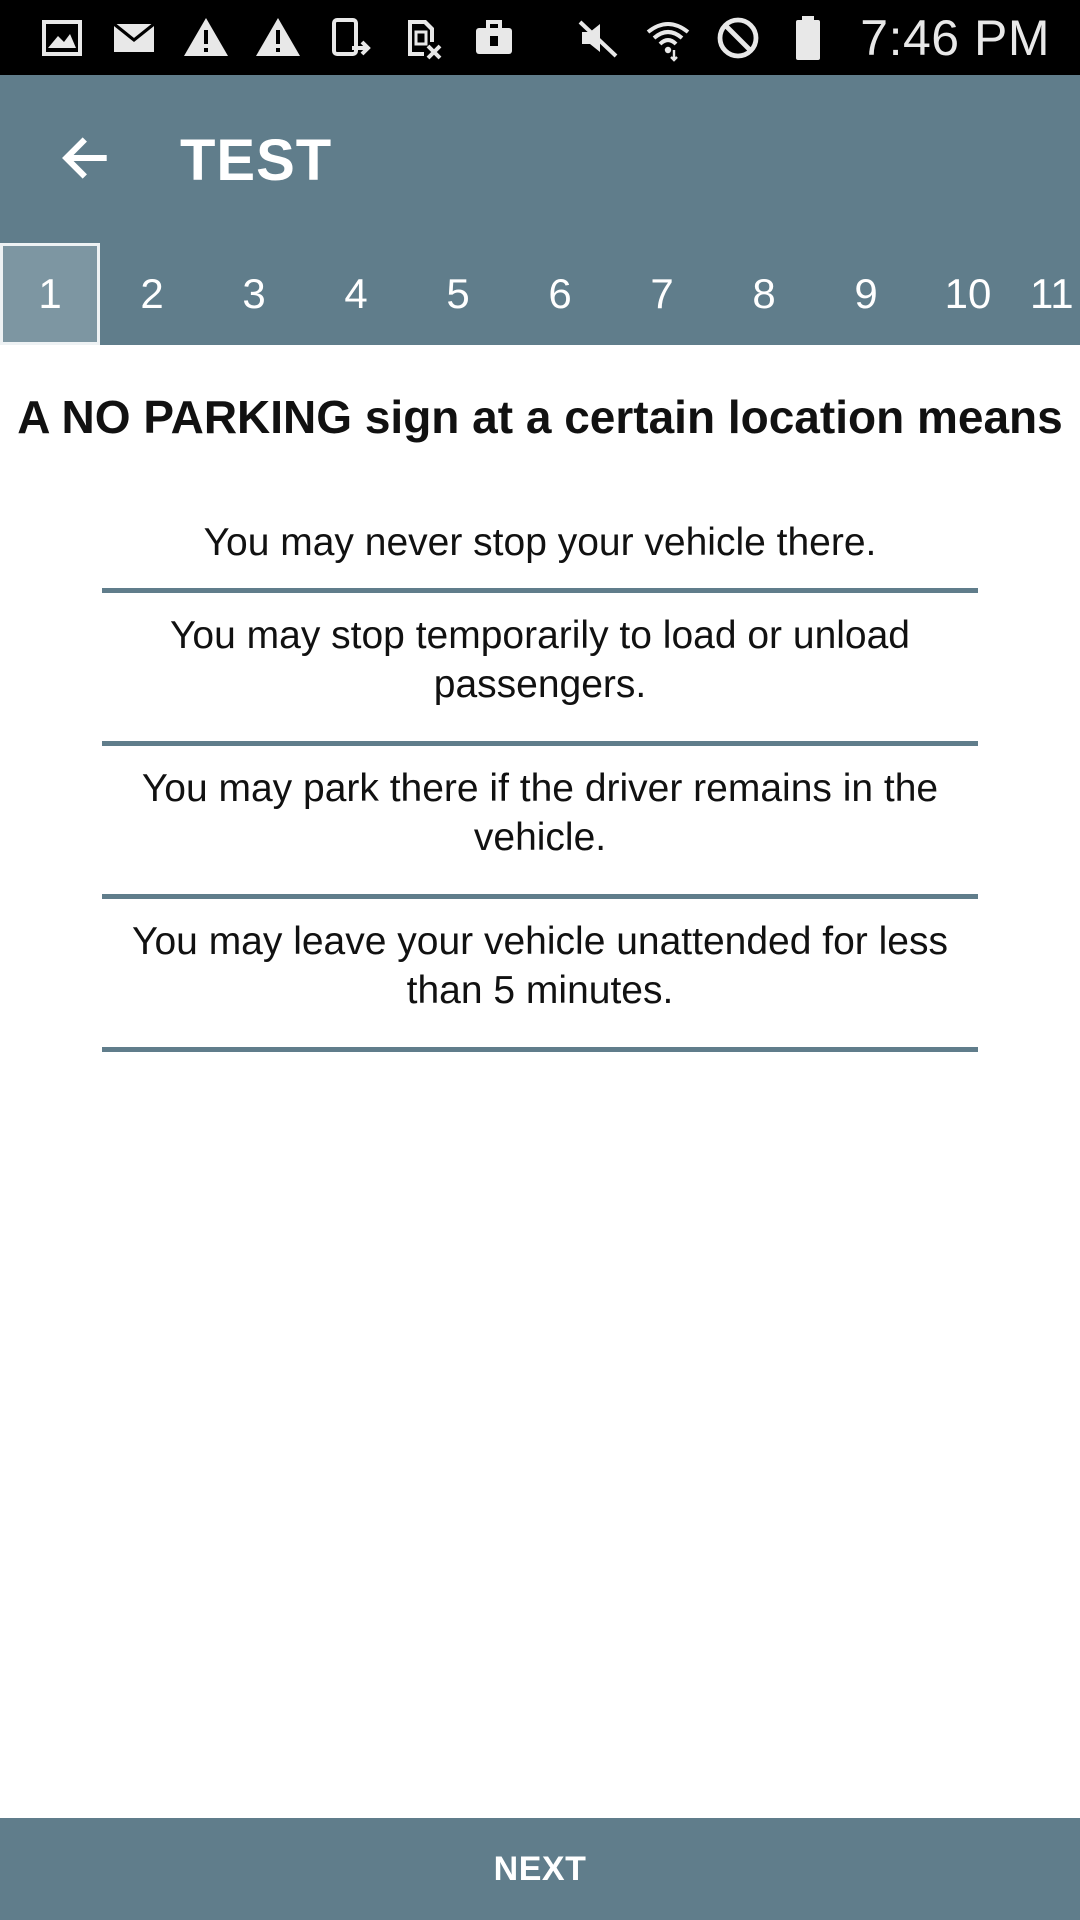 Image resolution: width=1080 pixels, height=1920 pixels. What do you see at coordinates (955, 38) in the screenshot?
I see `status-time: 7:46 PM` at bounding box center [955, 38].